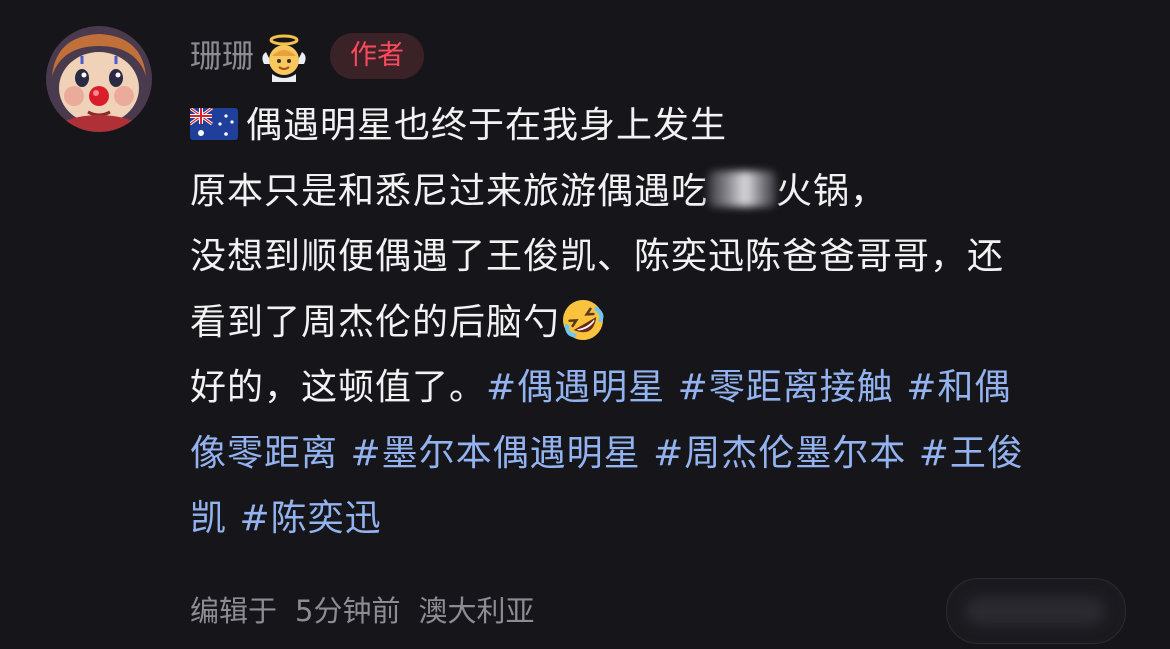 The width and height of the screenshot is (1170, 649). I want to click on content-line-6: 像零距离 #墨尔本偶遇明星 #周杰伦墨尔本 #王俊, so click(660, 454).